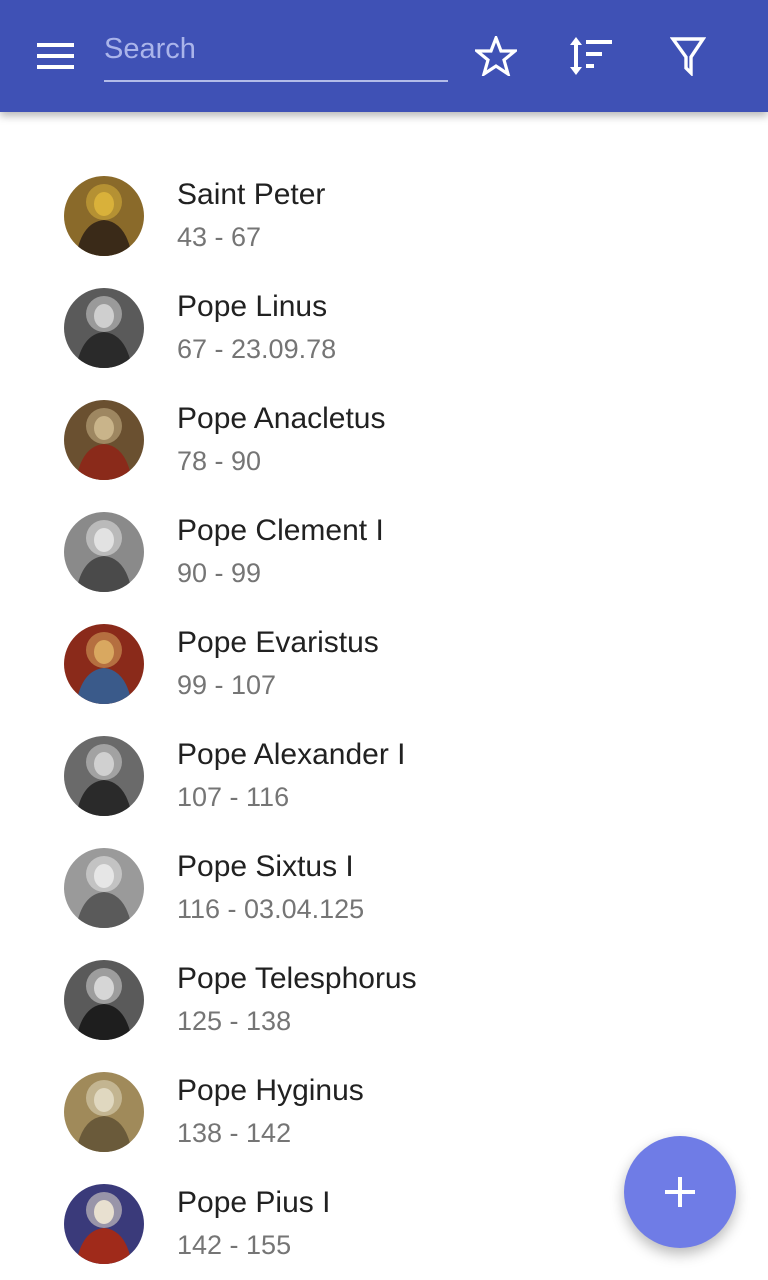 The image size is (768, 1280). Describe the element at coordinates (270, 1090) in the screenshot. I see `pope-name: Pope Hyginus` at that location.